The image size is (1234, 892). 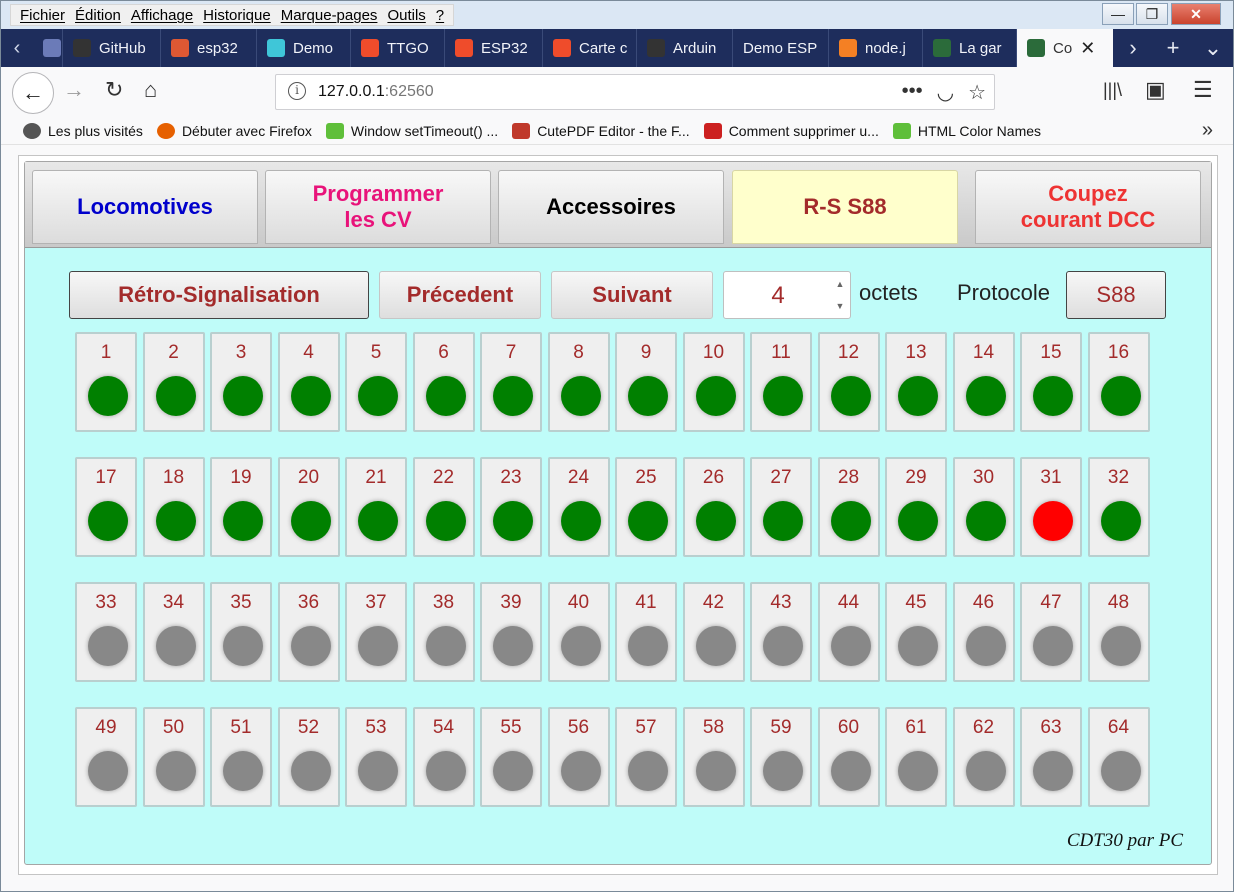 What do you see at coordinates (632, 295) in the screenshot?
I see `next-button: Suivant` at bounding box center [632, 295].